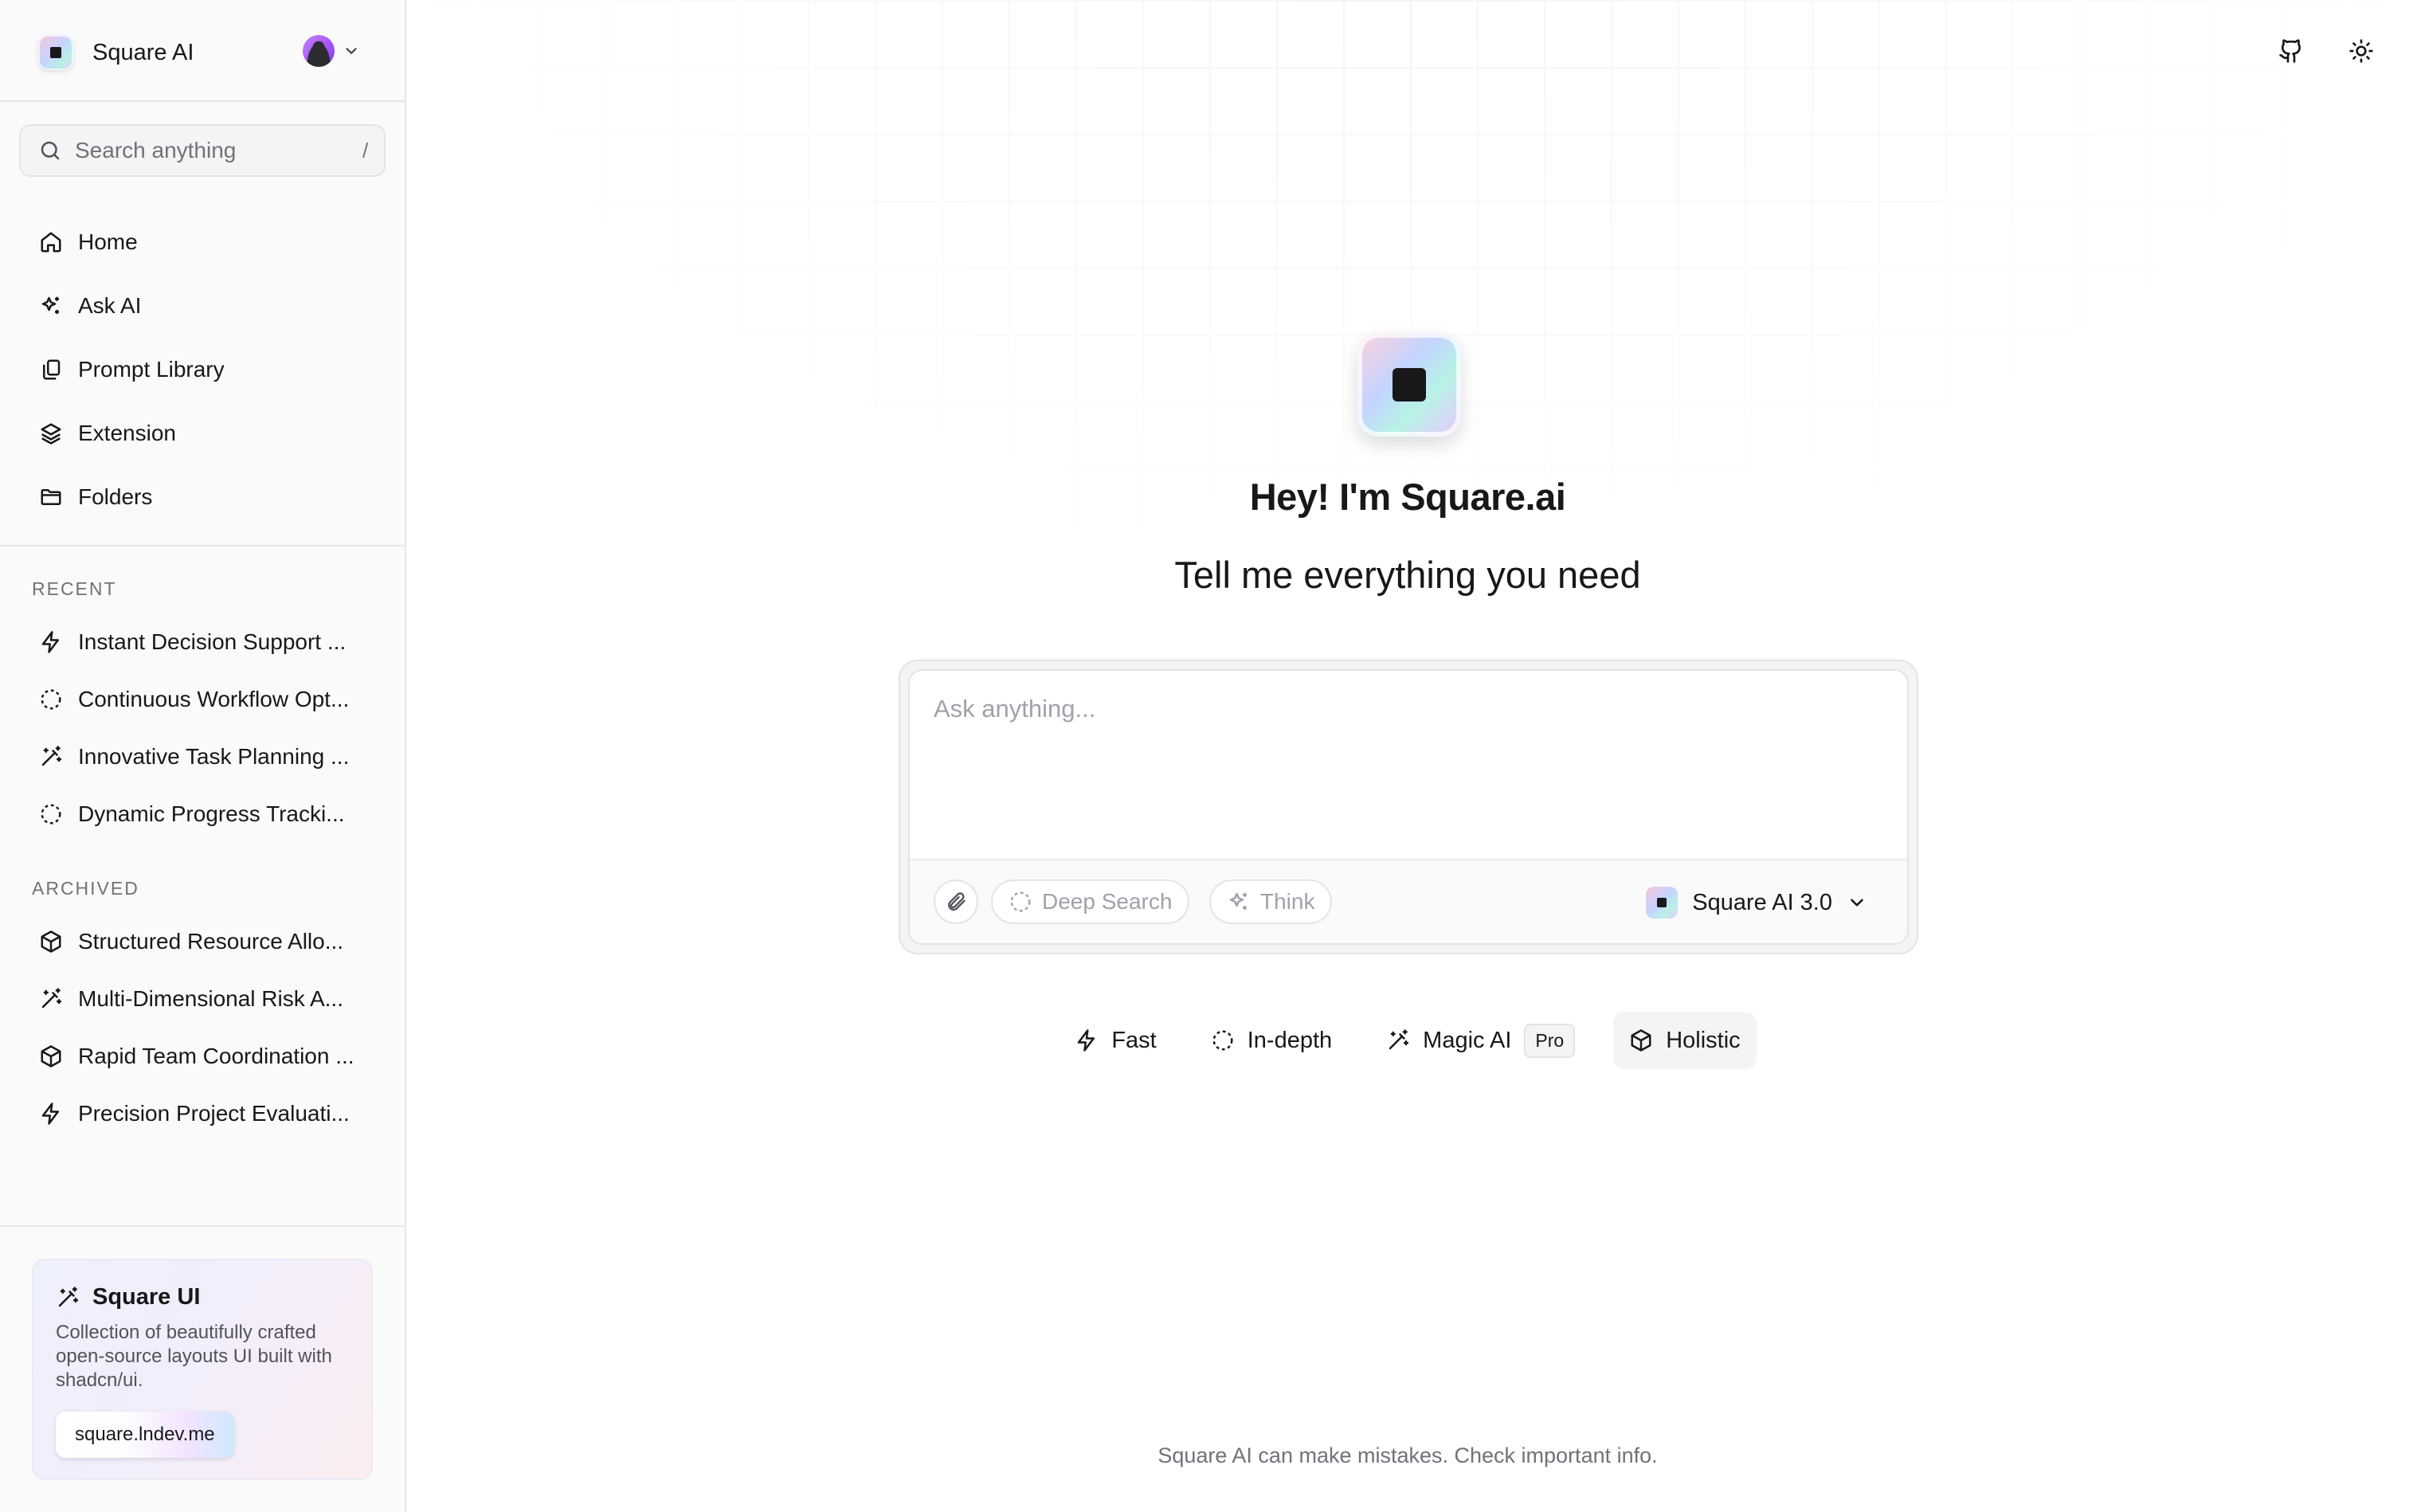 The image size is (2409, 1512). What do you see at coordinates (1407, 575) in the screenshot?
I see `hero-subtitle: Tell me everything you need` at bounding box center [1407, 575].